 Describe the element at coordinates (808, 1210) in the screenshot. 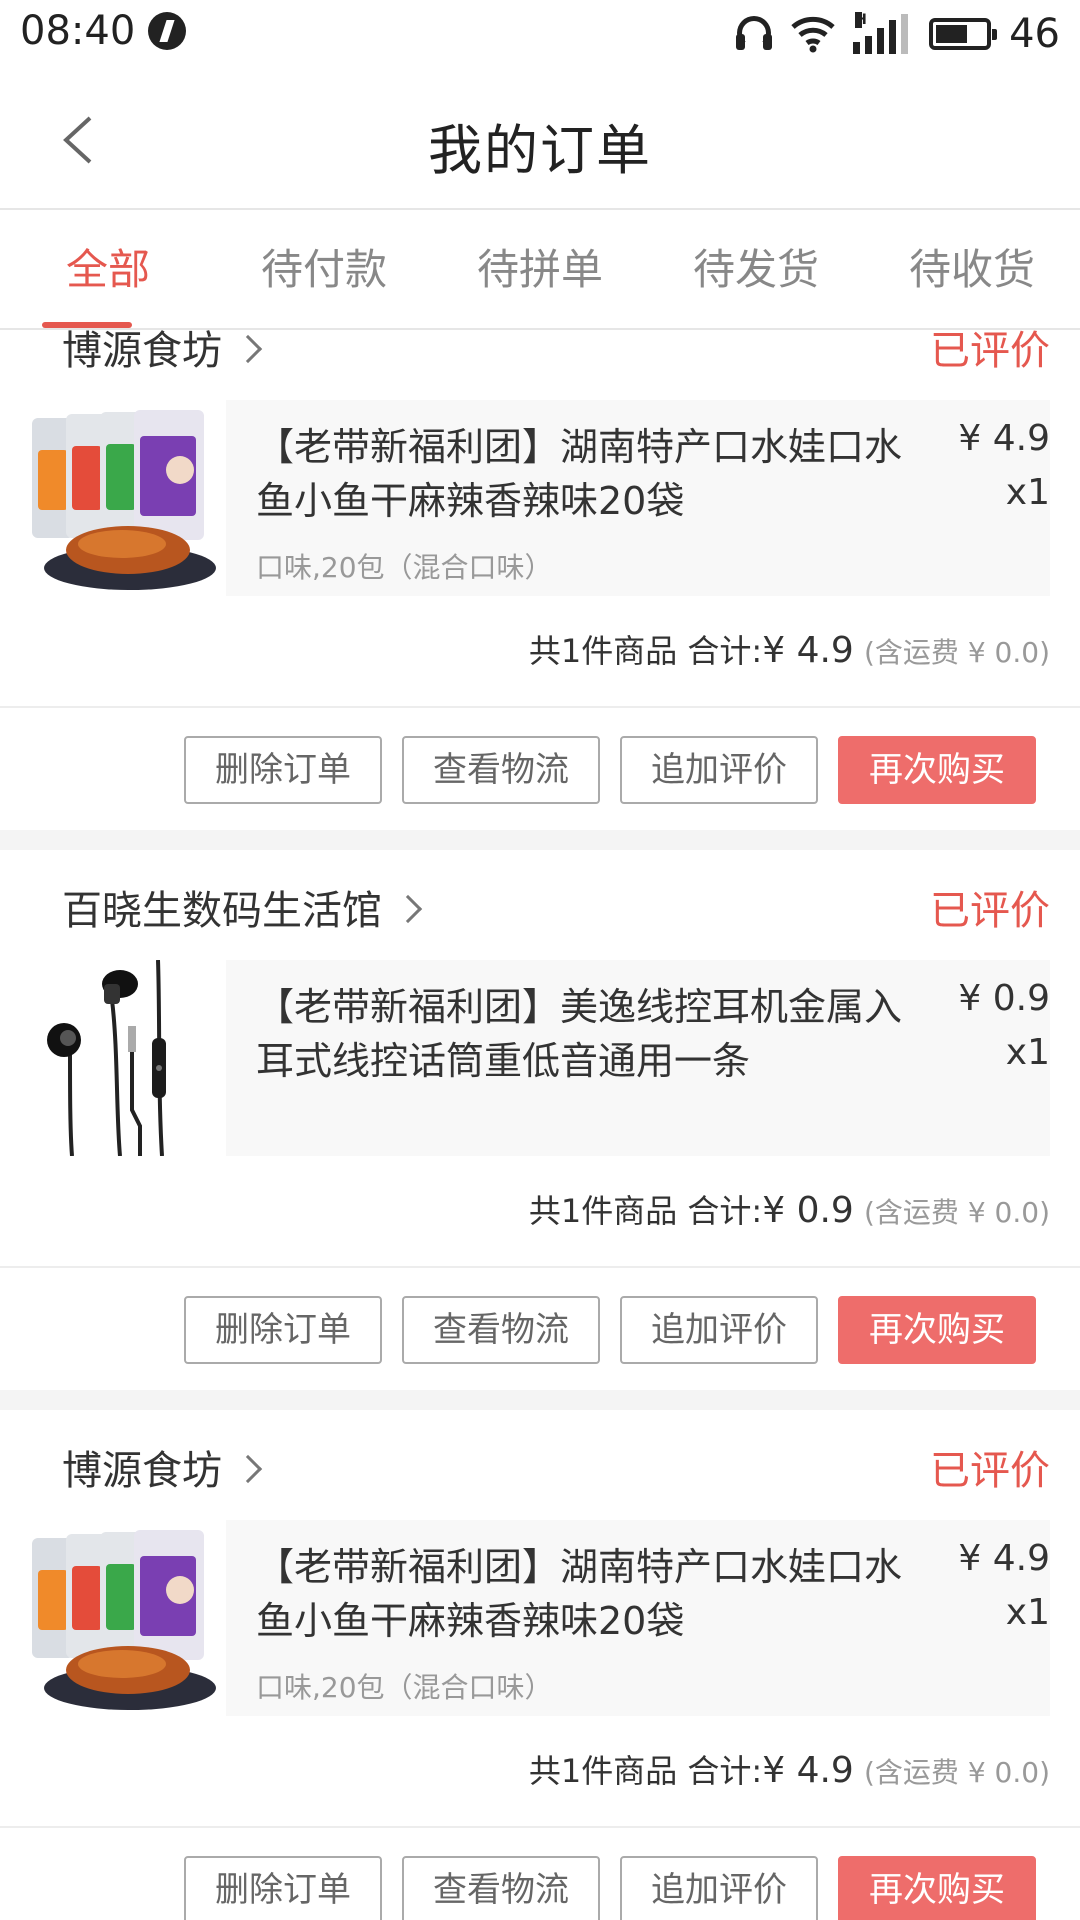

I see `order-total: ¥ 0.9` at that location.